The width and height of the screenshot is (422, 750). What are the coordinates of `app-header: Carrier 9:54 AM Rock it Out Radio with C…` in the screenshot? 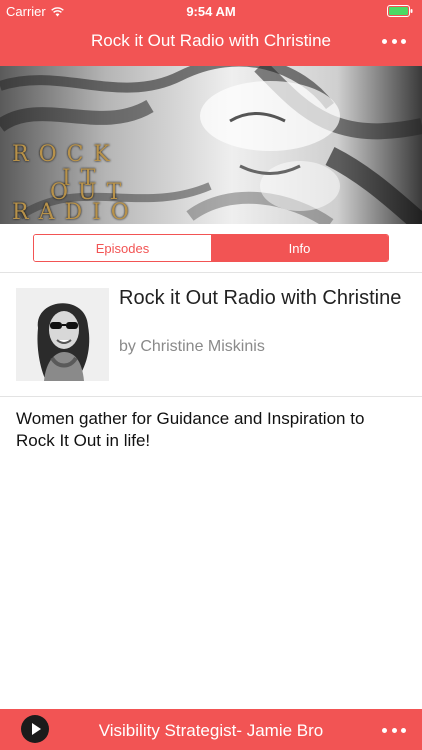 It's located at (211, 33).